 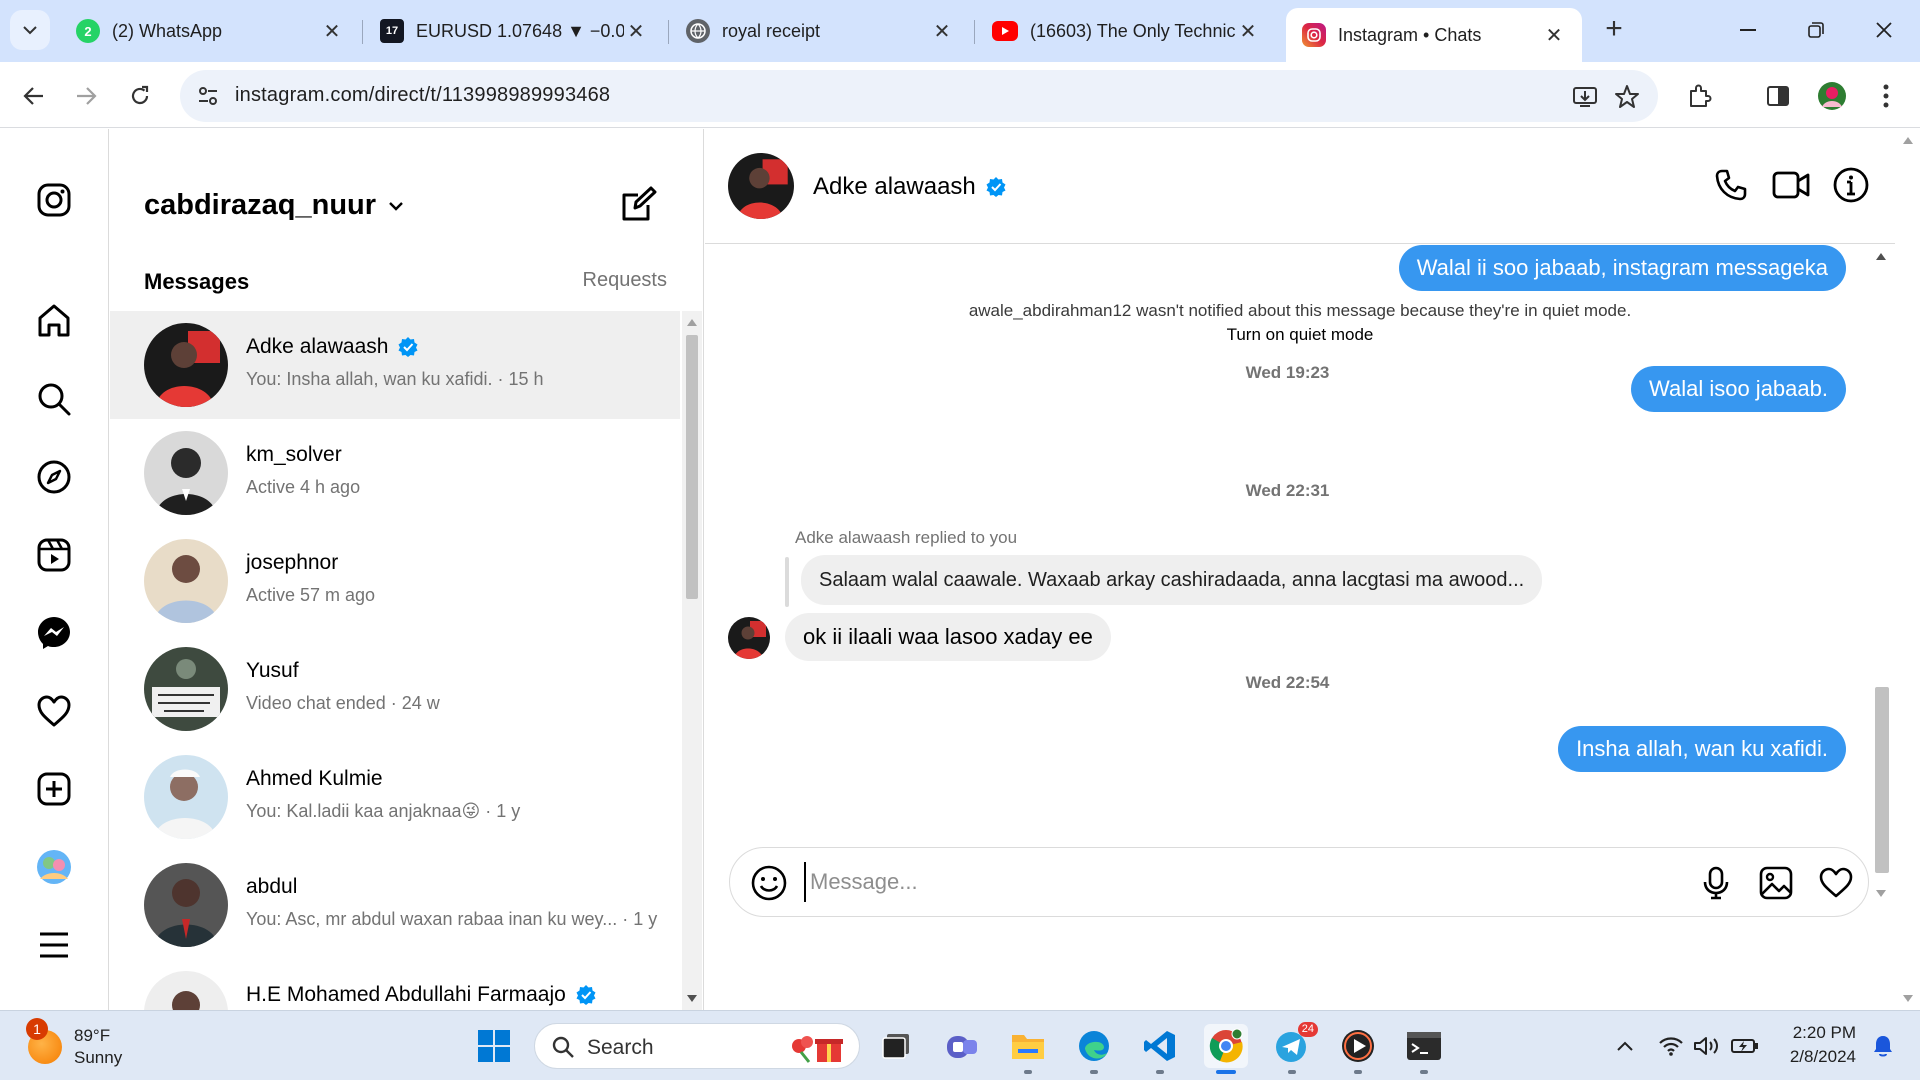 I want to click on contact-avatar-small, so click(x=749, y=638).